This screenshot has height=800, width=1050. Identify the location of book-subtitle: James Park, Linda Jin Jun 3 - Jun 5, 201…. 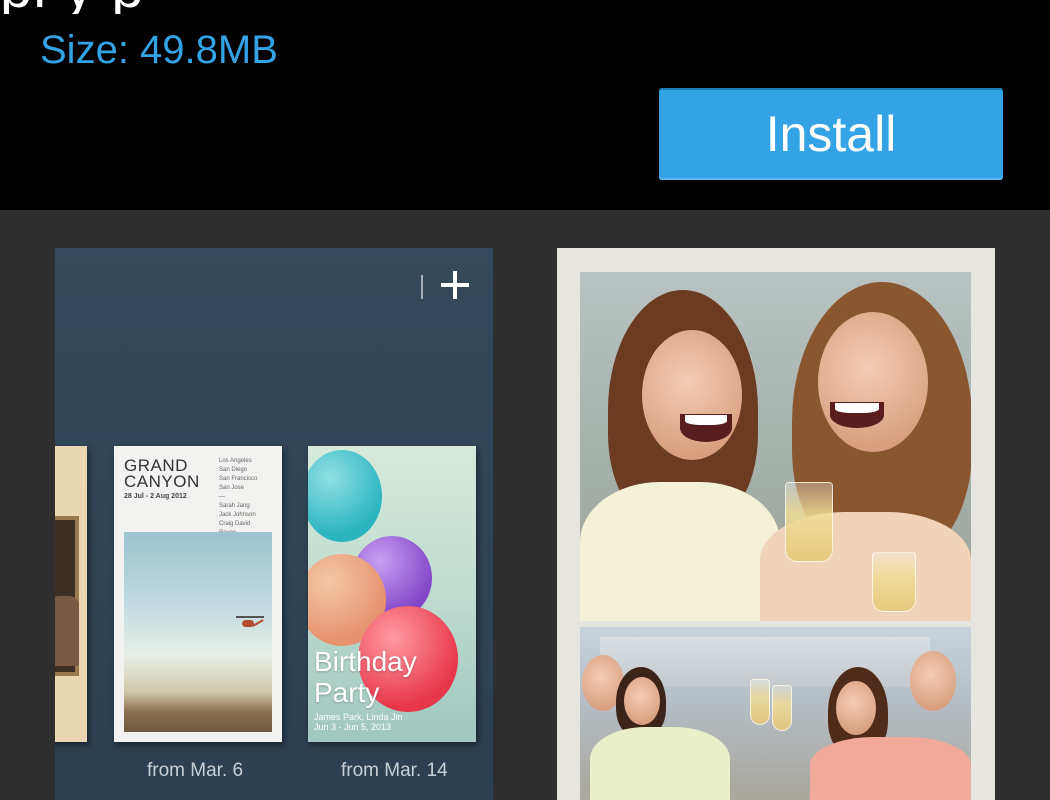
(358, 722).